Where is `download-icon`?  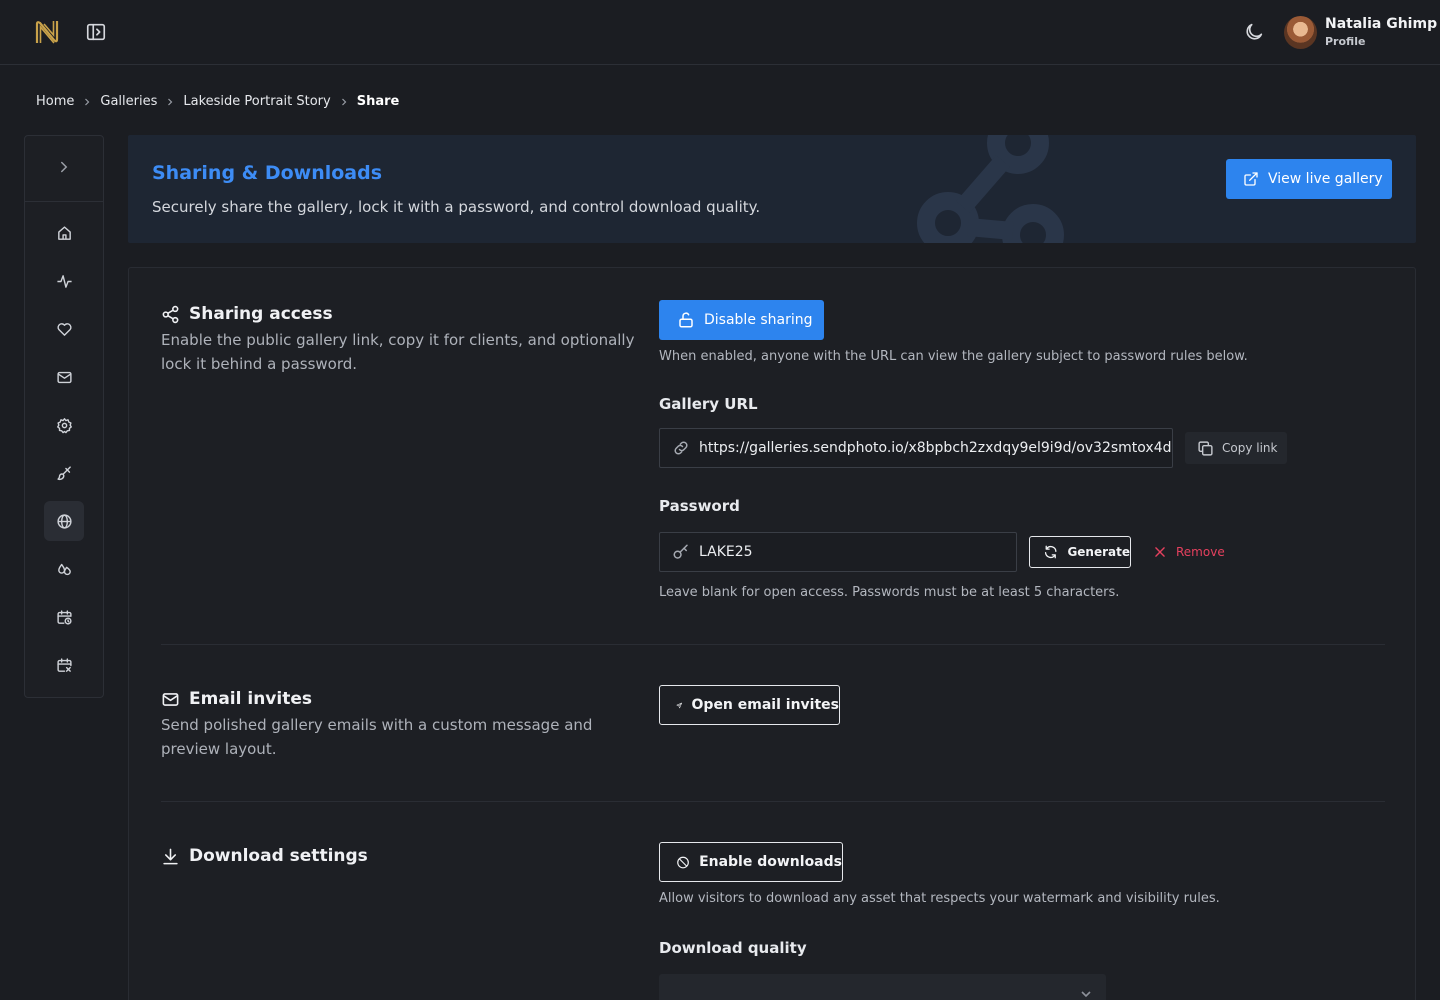 download-icon is located at coordinates (170, 856).